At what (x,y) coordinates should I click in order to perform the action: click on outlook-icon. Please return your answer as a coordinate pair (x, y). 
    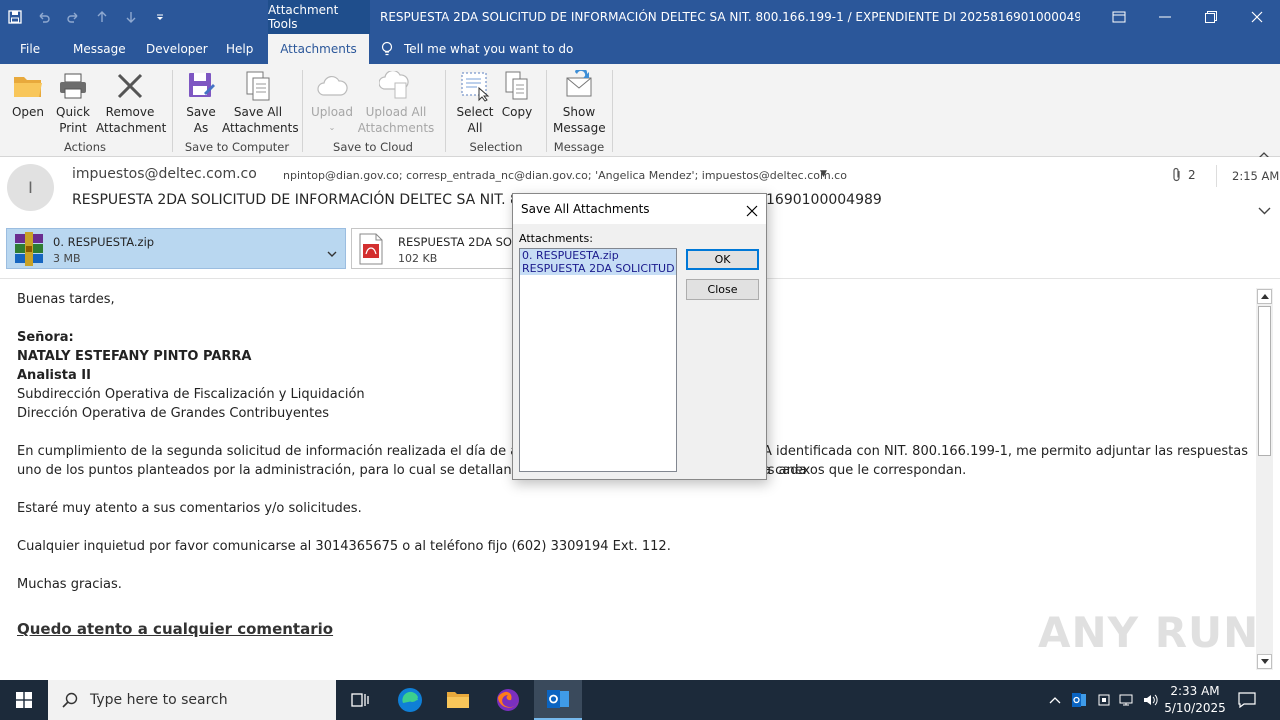
    Looking at the image, I should click on (558, 699).